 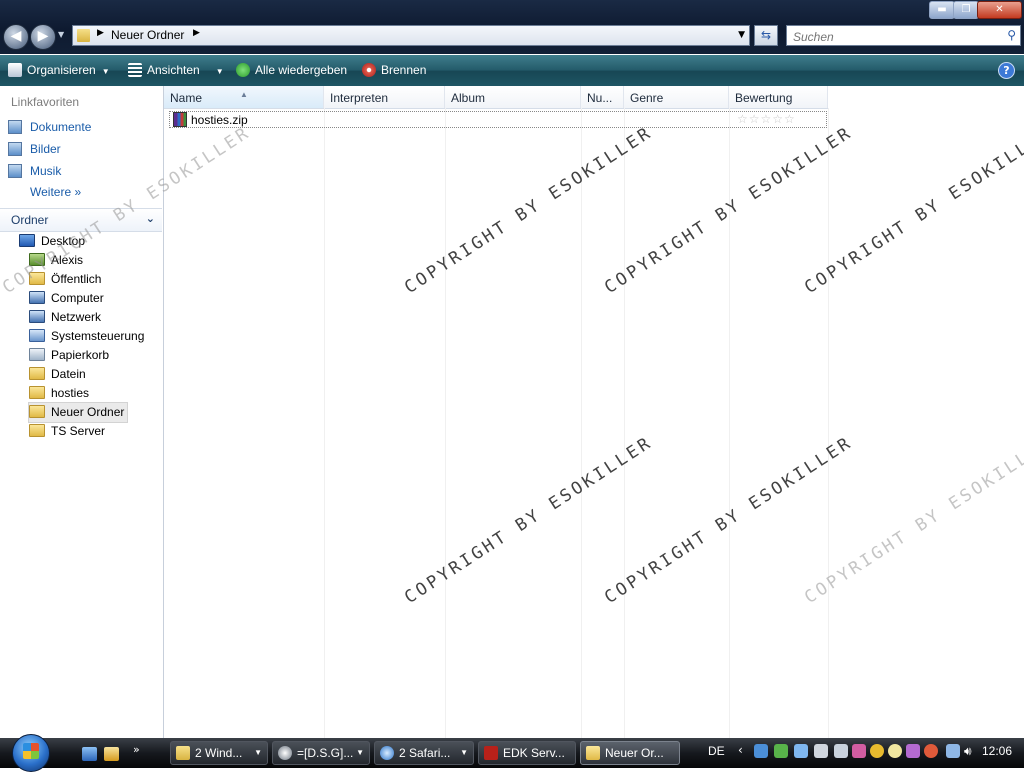 What do you see at coordinates (176, 71) in the screenshot?
I see `views-button: Ansichten ▼` at bounding box center [176, 71].